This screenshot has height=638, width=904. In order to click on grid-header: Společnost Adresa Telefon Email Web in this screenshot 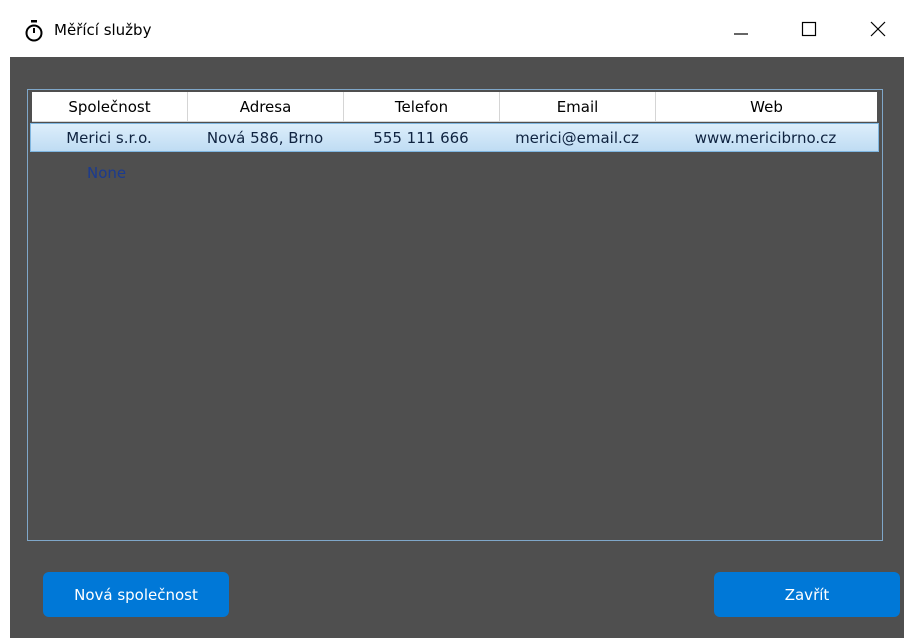, I will do `click(454, 107)`.